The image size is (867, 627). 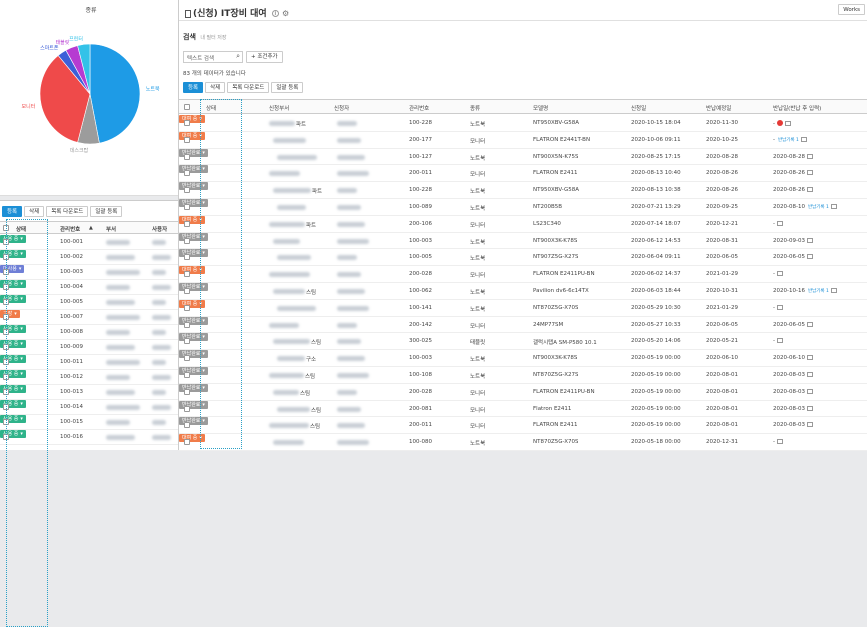 I want to click on return-date-cell: 2020-08-28, so click(x=818, y=156).